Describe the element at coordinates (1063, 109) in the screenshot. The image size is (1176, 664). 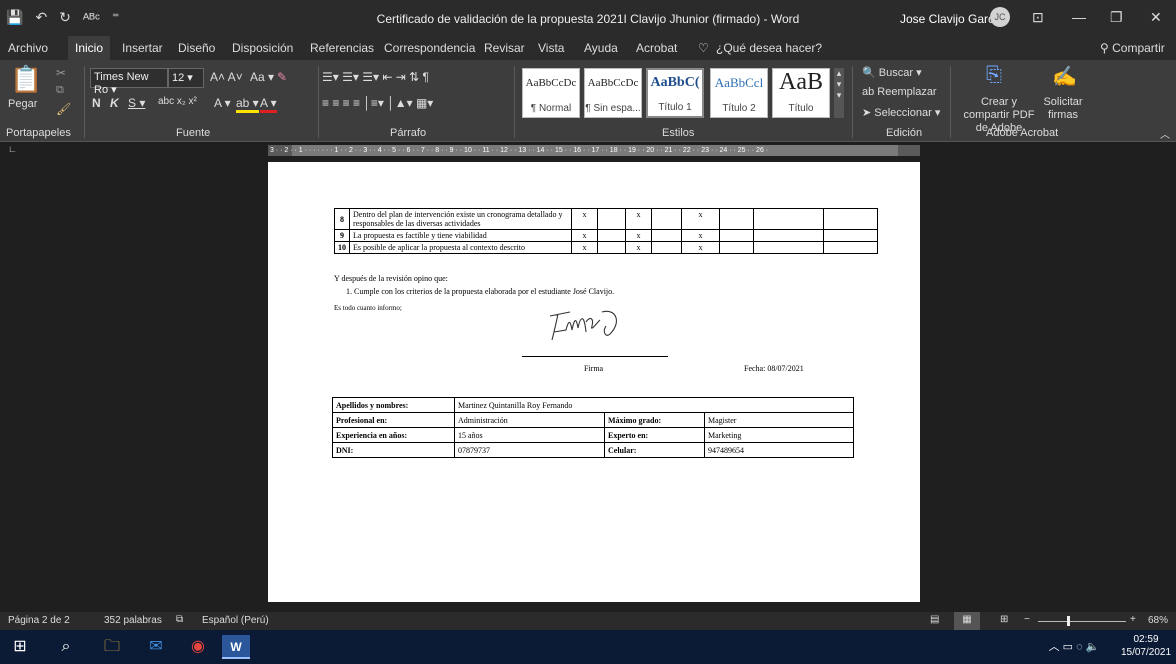
I see `adobe-sign-button: Solicitar firmas` at that location.